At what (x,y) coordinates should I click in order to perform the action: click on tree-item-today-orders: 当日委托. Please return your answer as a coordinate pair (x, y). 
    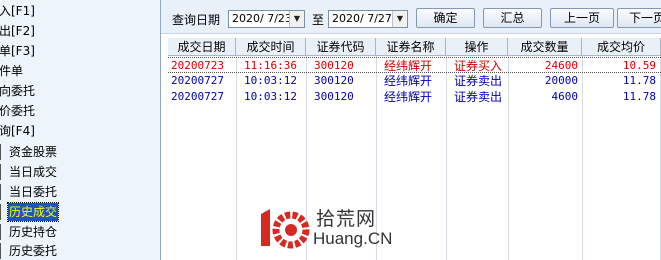
    Looking at the image, I should click on (50, 192).